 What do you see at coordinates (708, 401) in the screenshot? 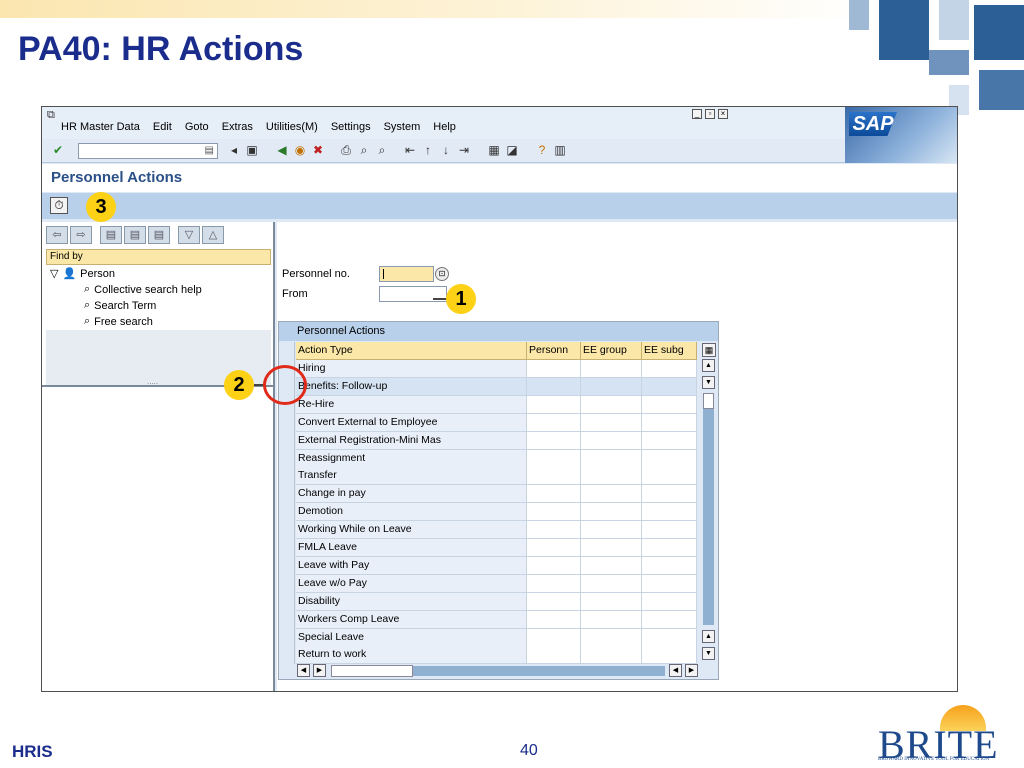
I see `scroll-thumb` at bounding box center [708, 401].